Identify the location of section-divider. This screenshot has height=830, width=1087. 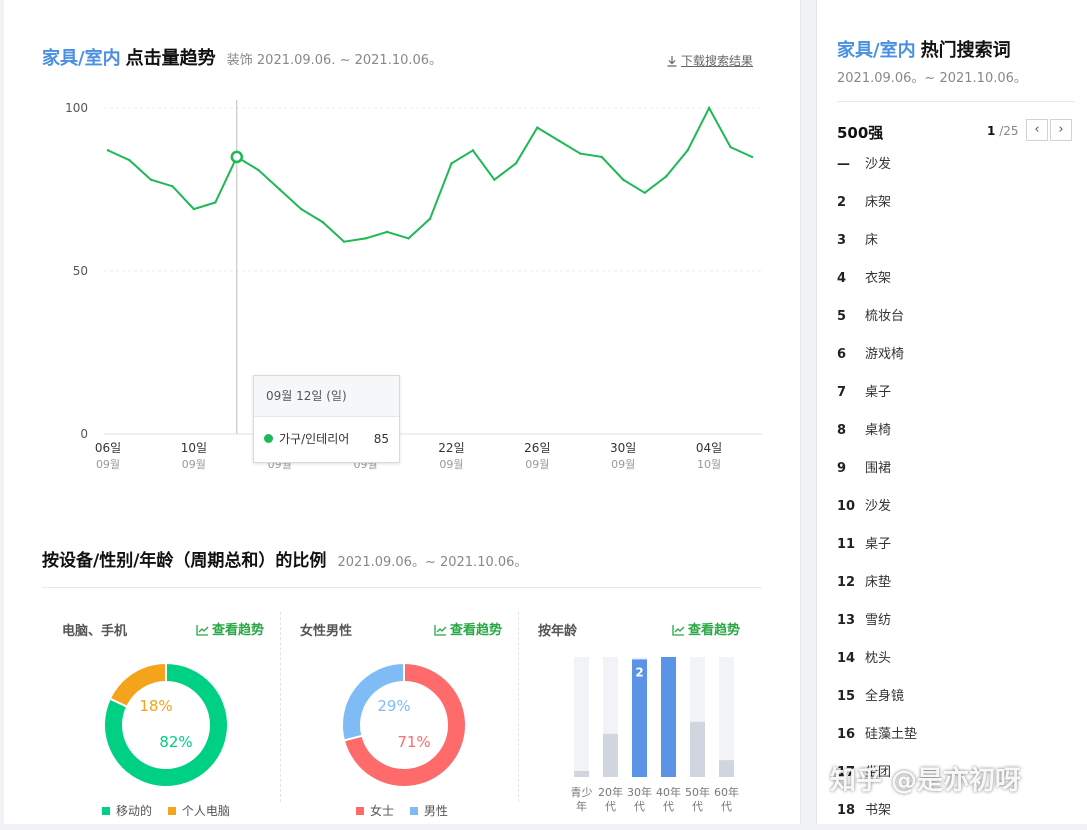
(402, 587).